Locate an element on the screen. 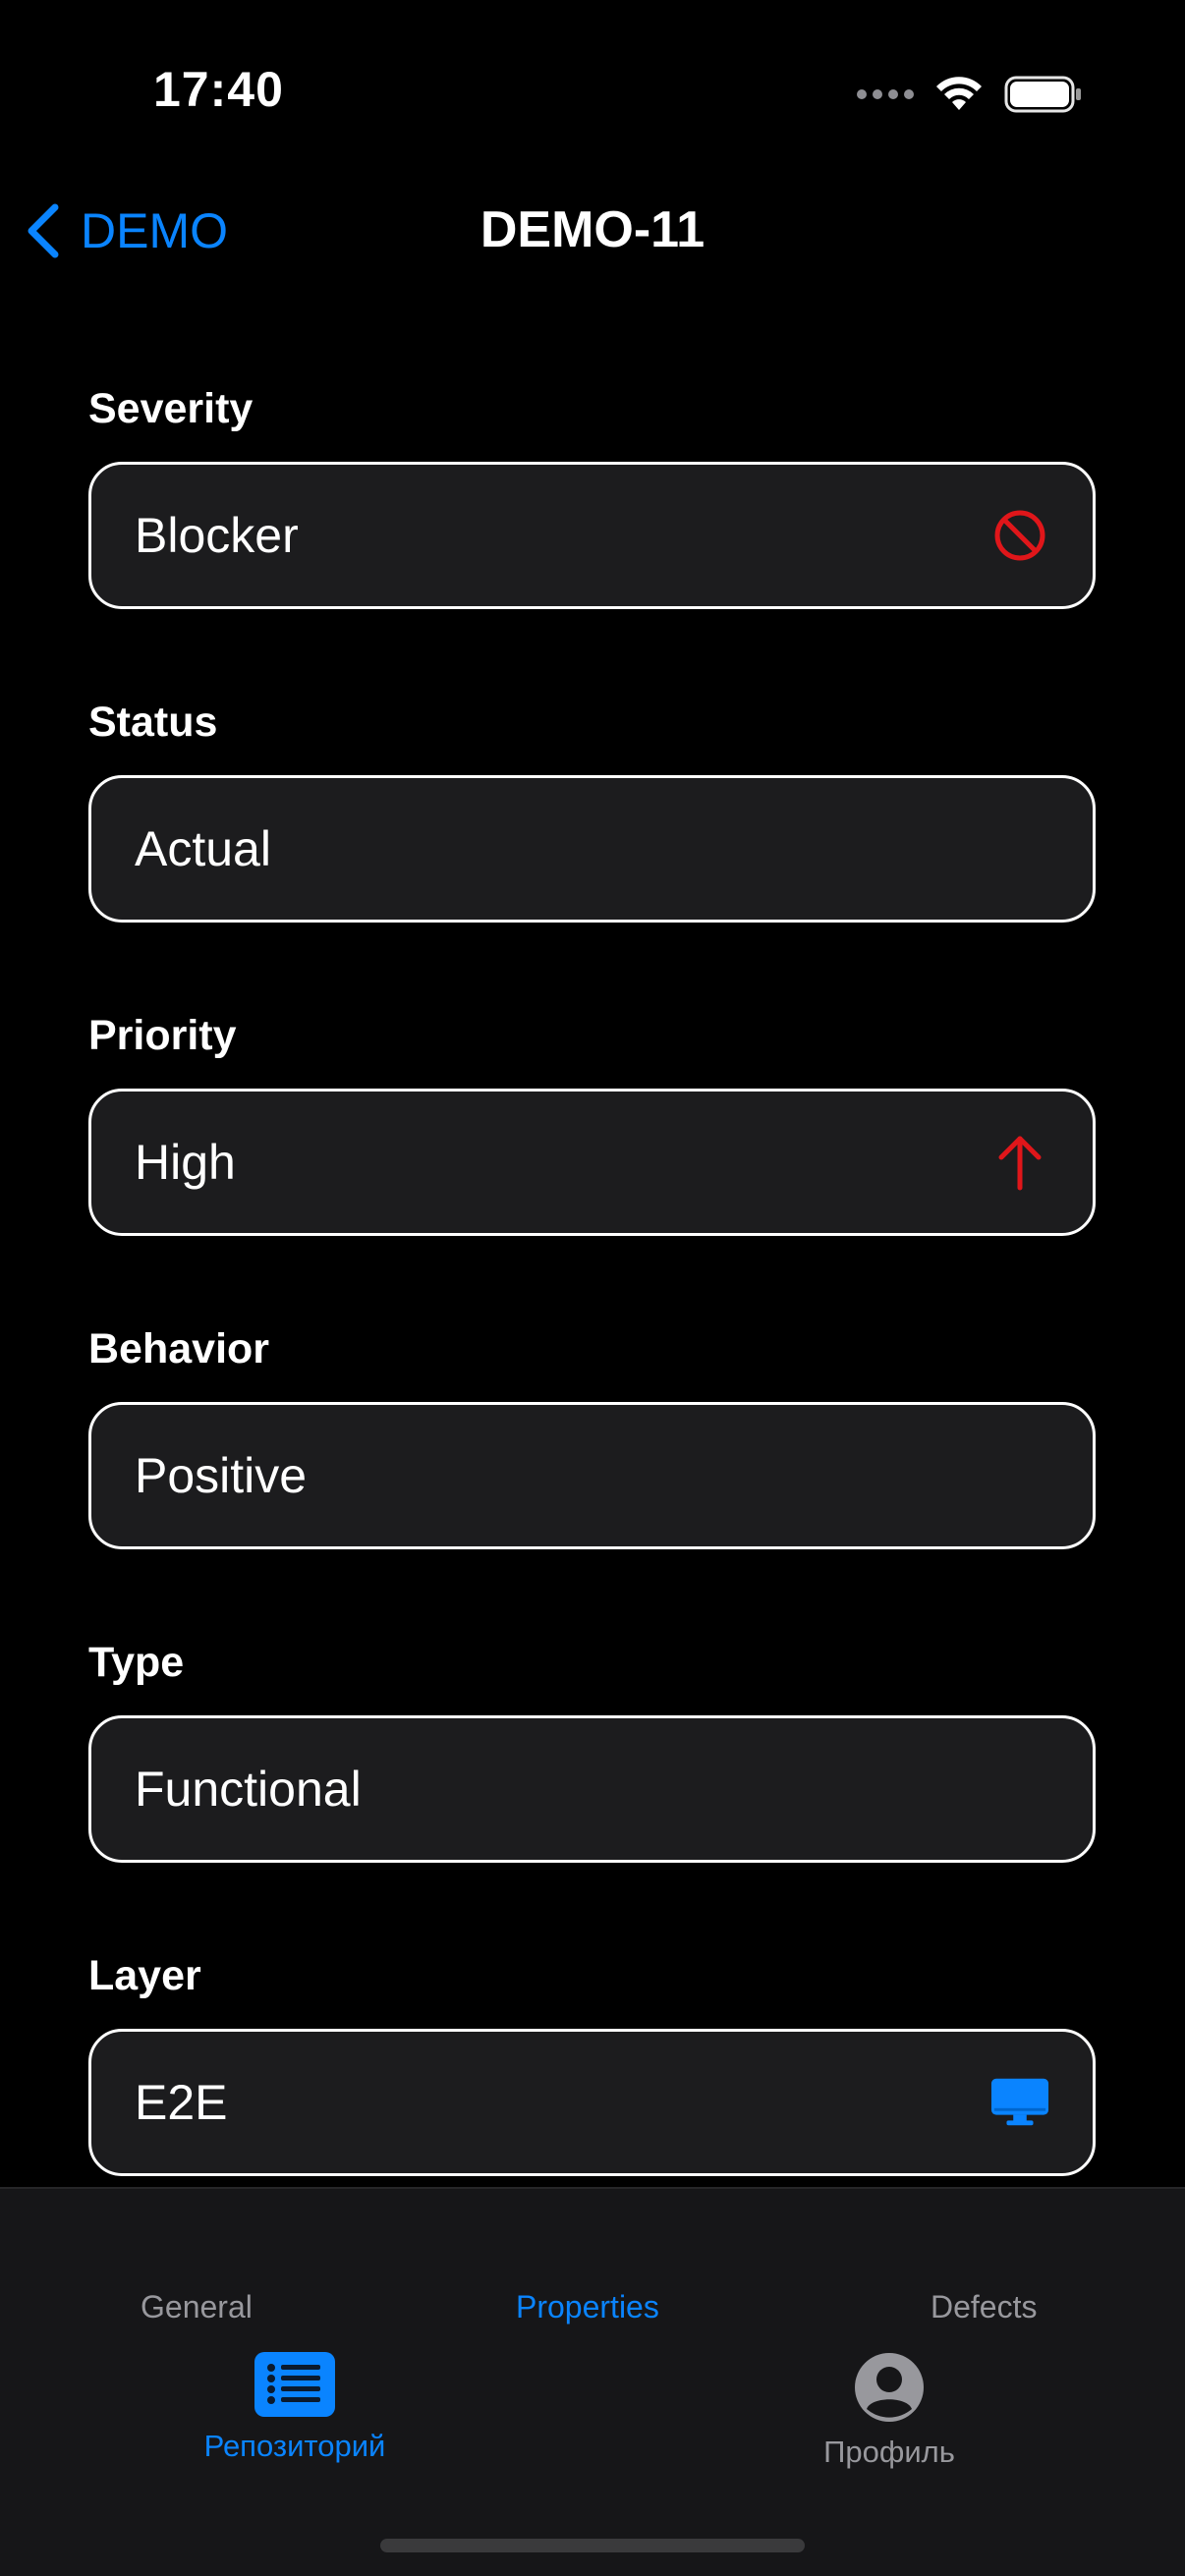  tab-profile: Профиль is located at coordinates (889, 2411).